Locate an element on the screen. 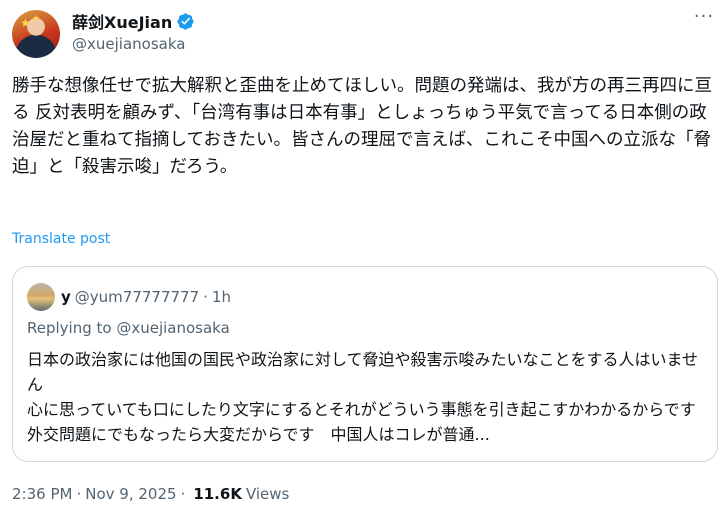 This screenshot has width=727, height=519. quoted-author-name: y is located at coordinates (66, 297).